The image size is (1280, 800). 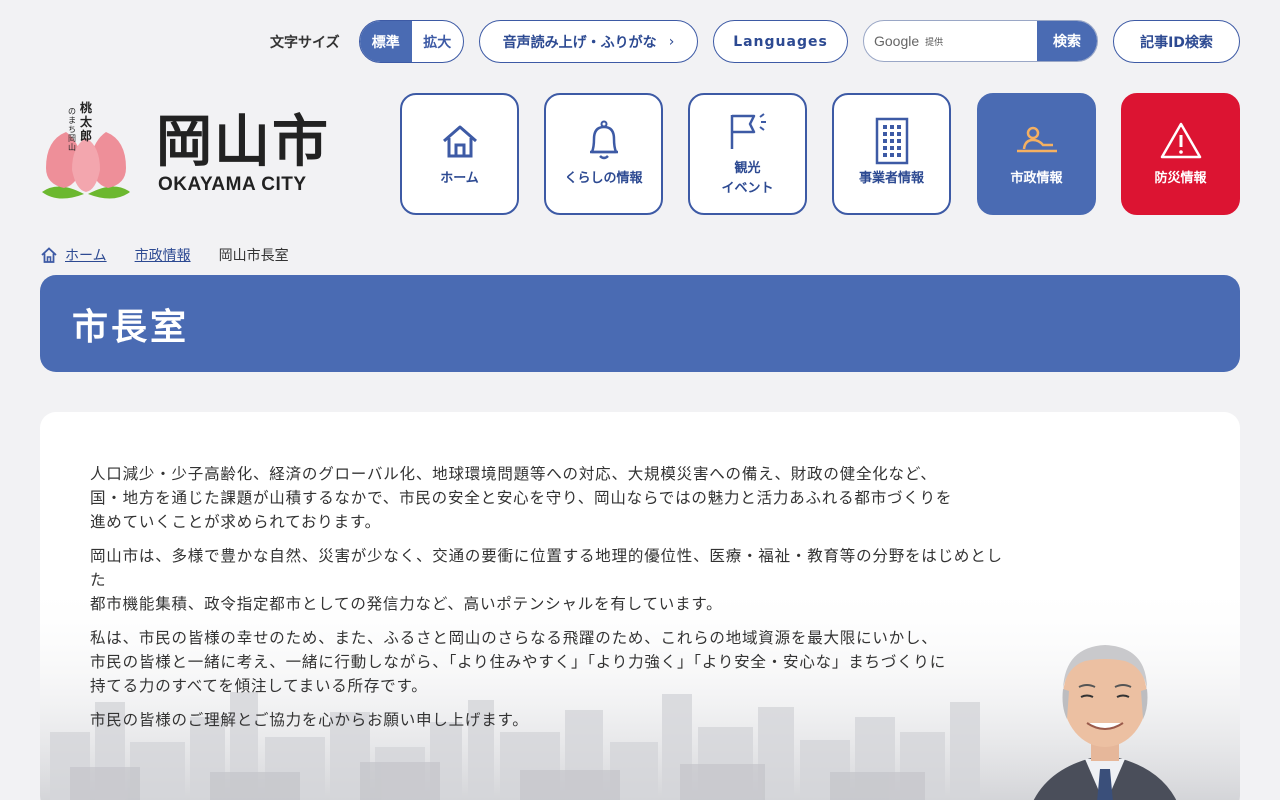 I want to click on nav-living: くらしの情報, so click(x=603, y=154).